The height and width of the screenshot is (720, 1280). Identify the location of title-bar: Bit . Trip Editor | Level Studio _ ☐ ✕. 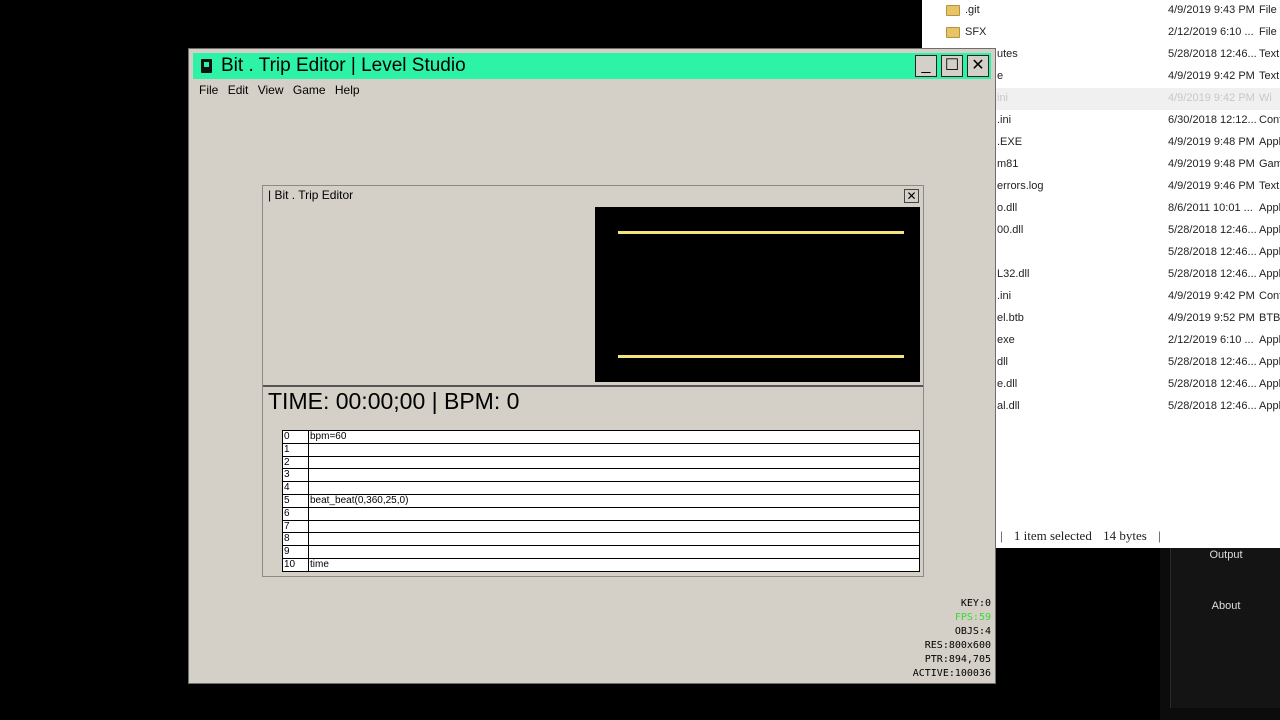
(592, 66).